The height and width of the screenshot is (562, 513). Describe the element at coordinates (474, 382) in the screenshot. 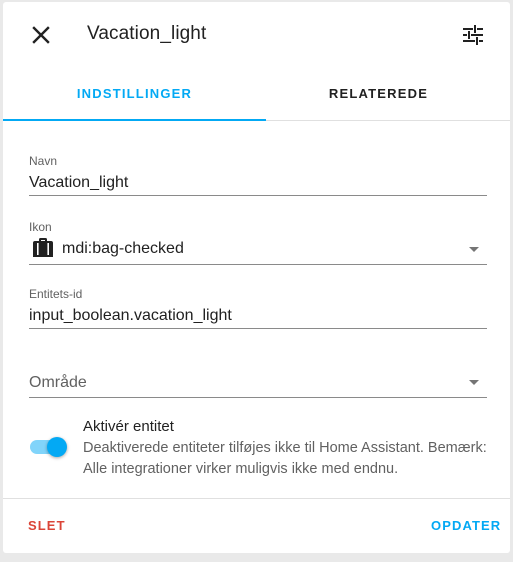

I see `area-dropdown-arrow-icon` at that location.